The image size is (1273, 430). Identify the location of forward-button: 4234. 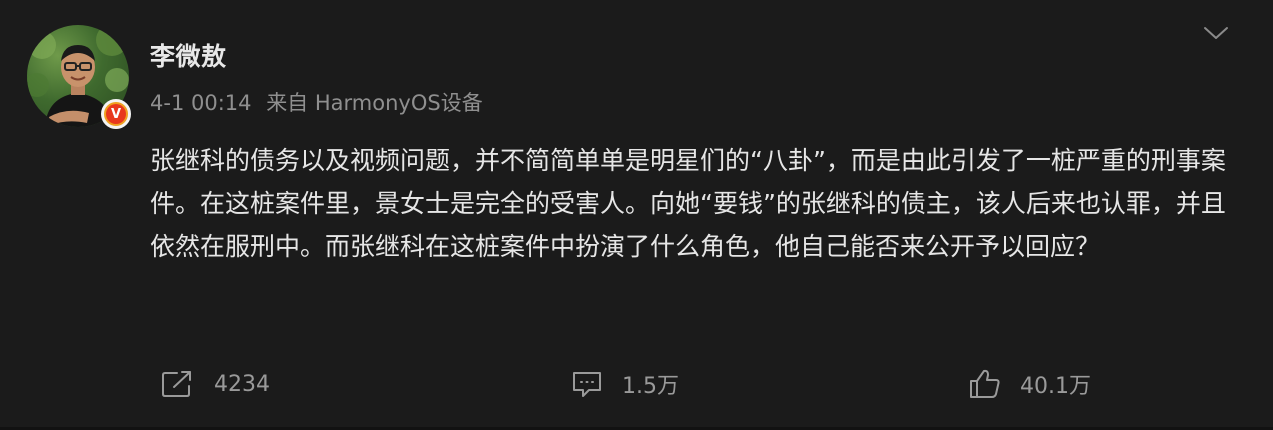
(215, 384).